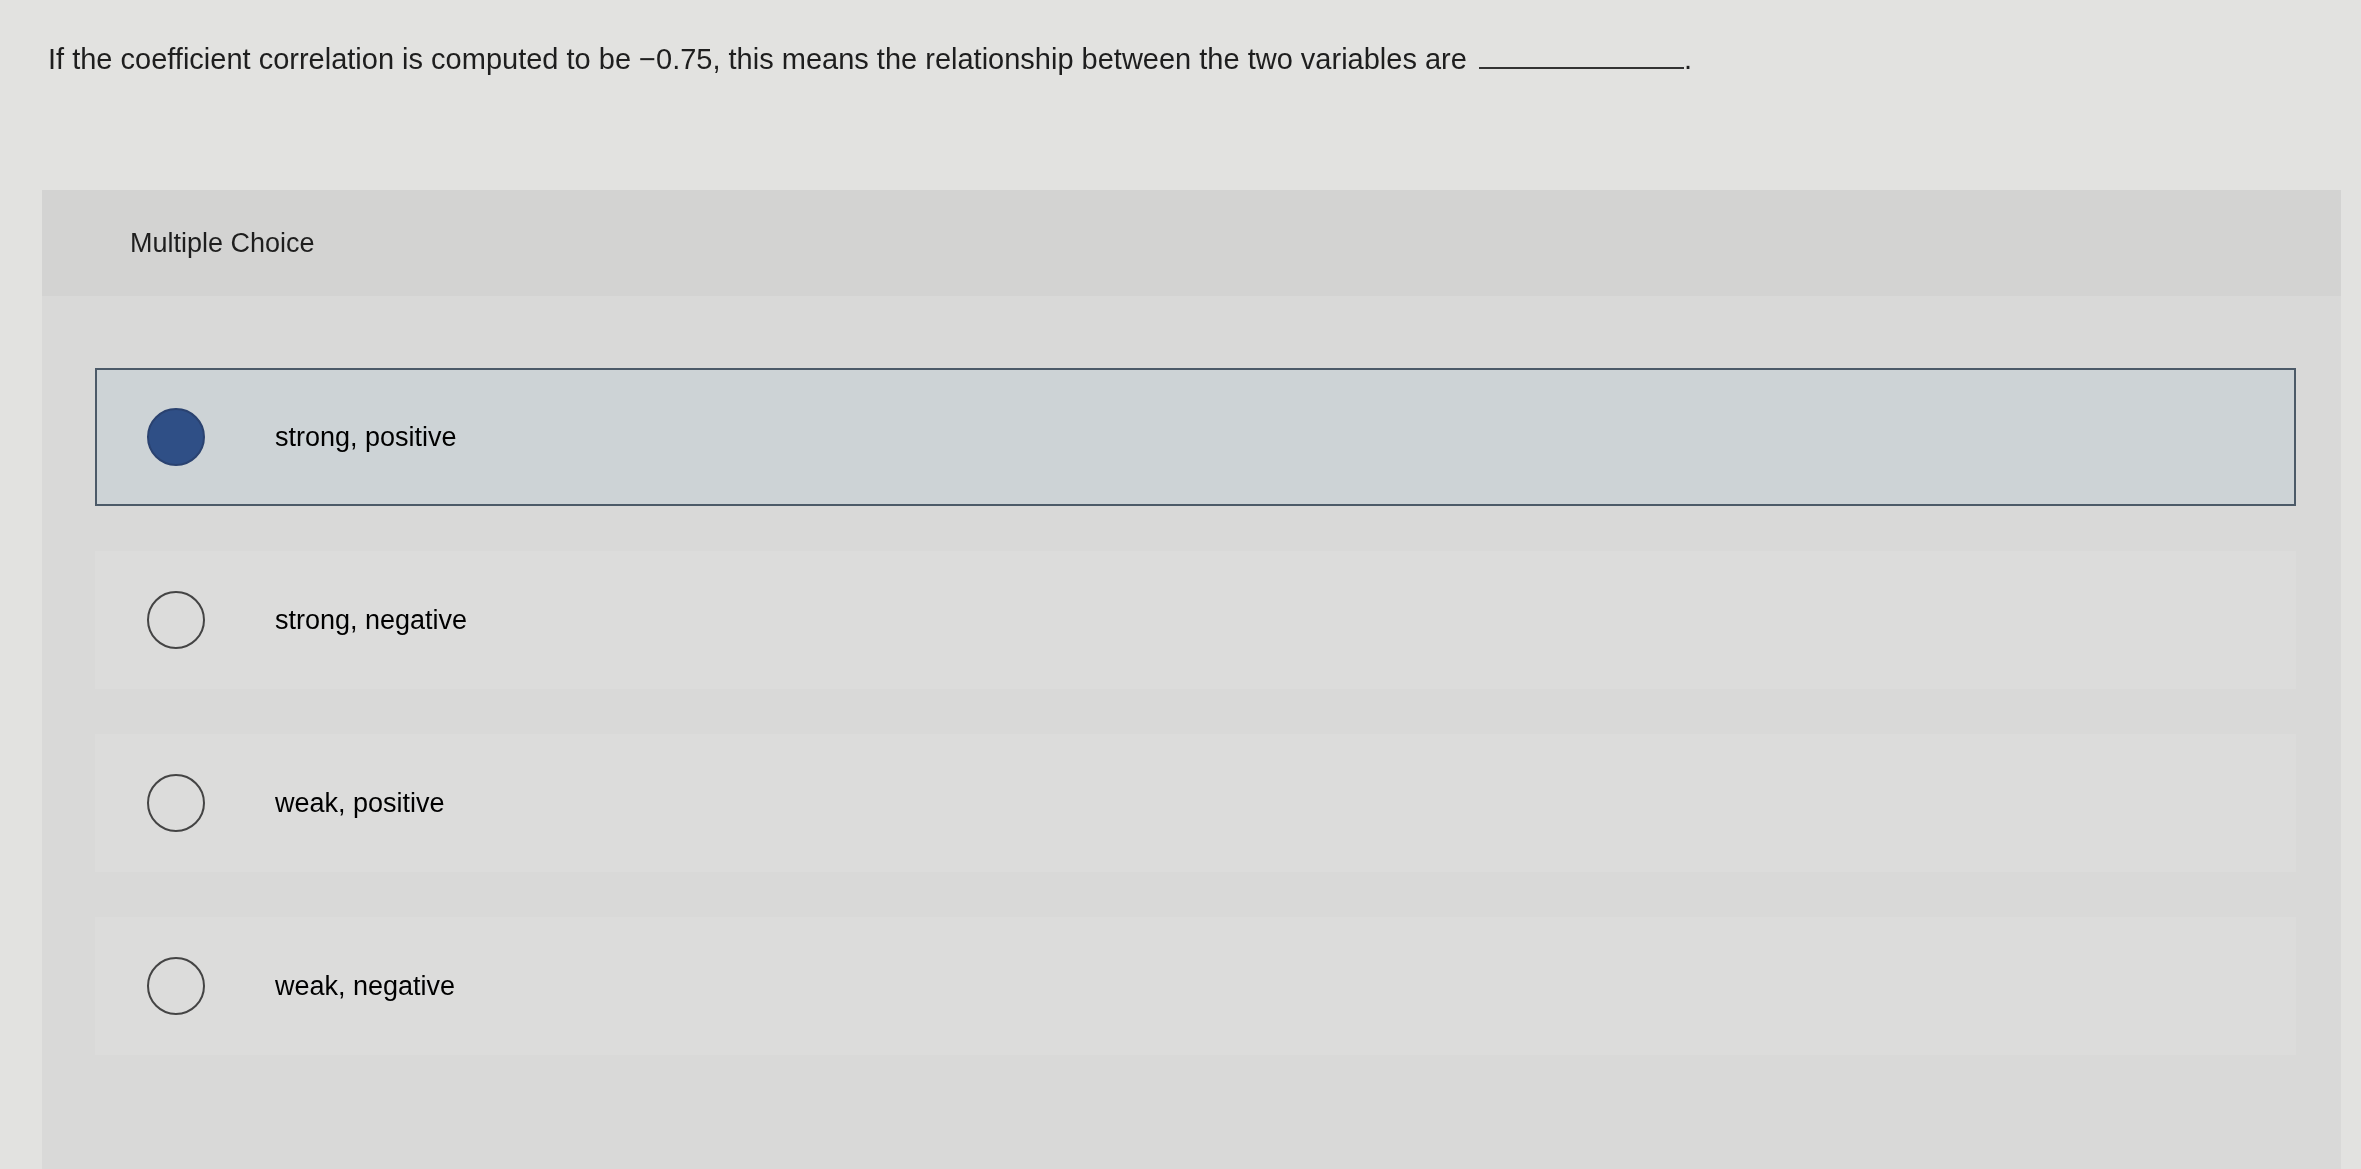 The height and width of the screenshot is (1169, 2361). What do you see at coordinates (757, 59) in the screenshot?
I see `question-text: If the coefficient correlation is computed to be −0.75, this means the relationship between the two variables are` at bounding box center [757, 59].